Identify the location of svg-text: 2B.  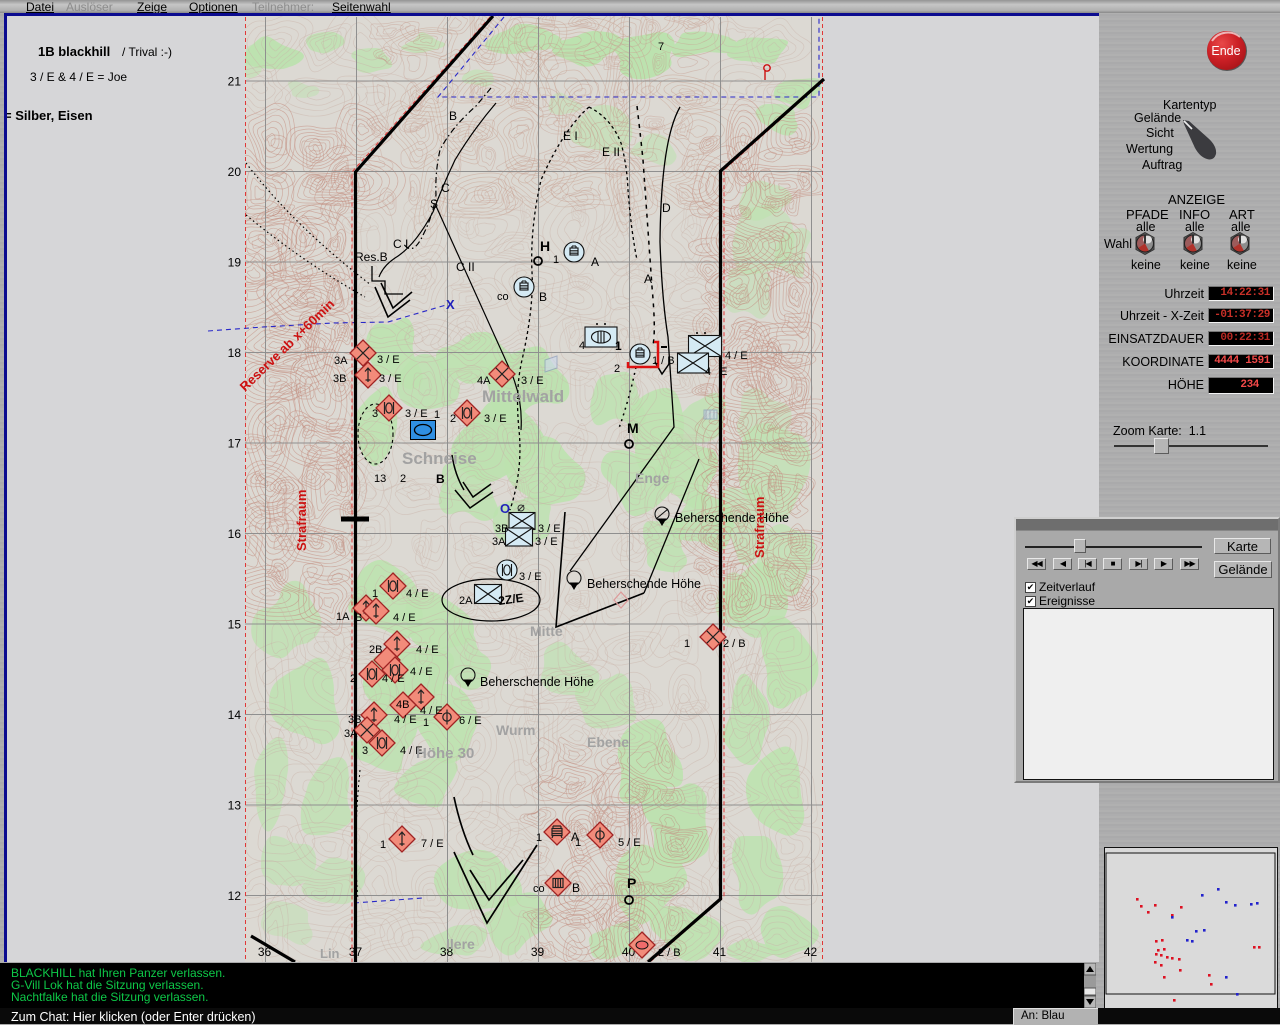
(375, 650).